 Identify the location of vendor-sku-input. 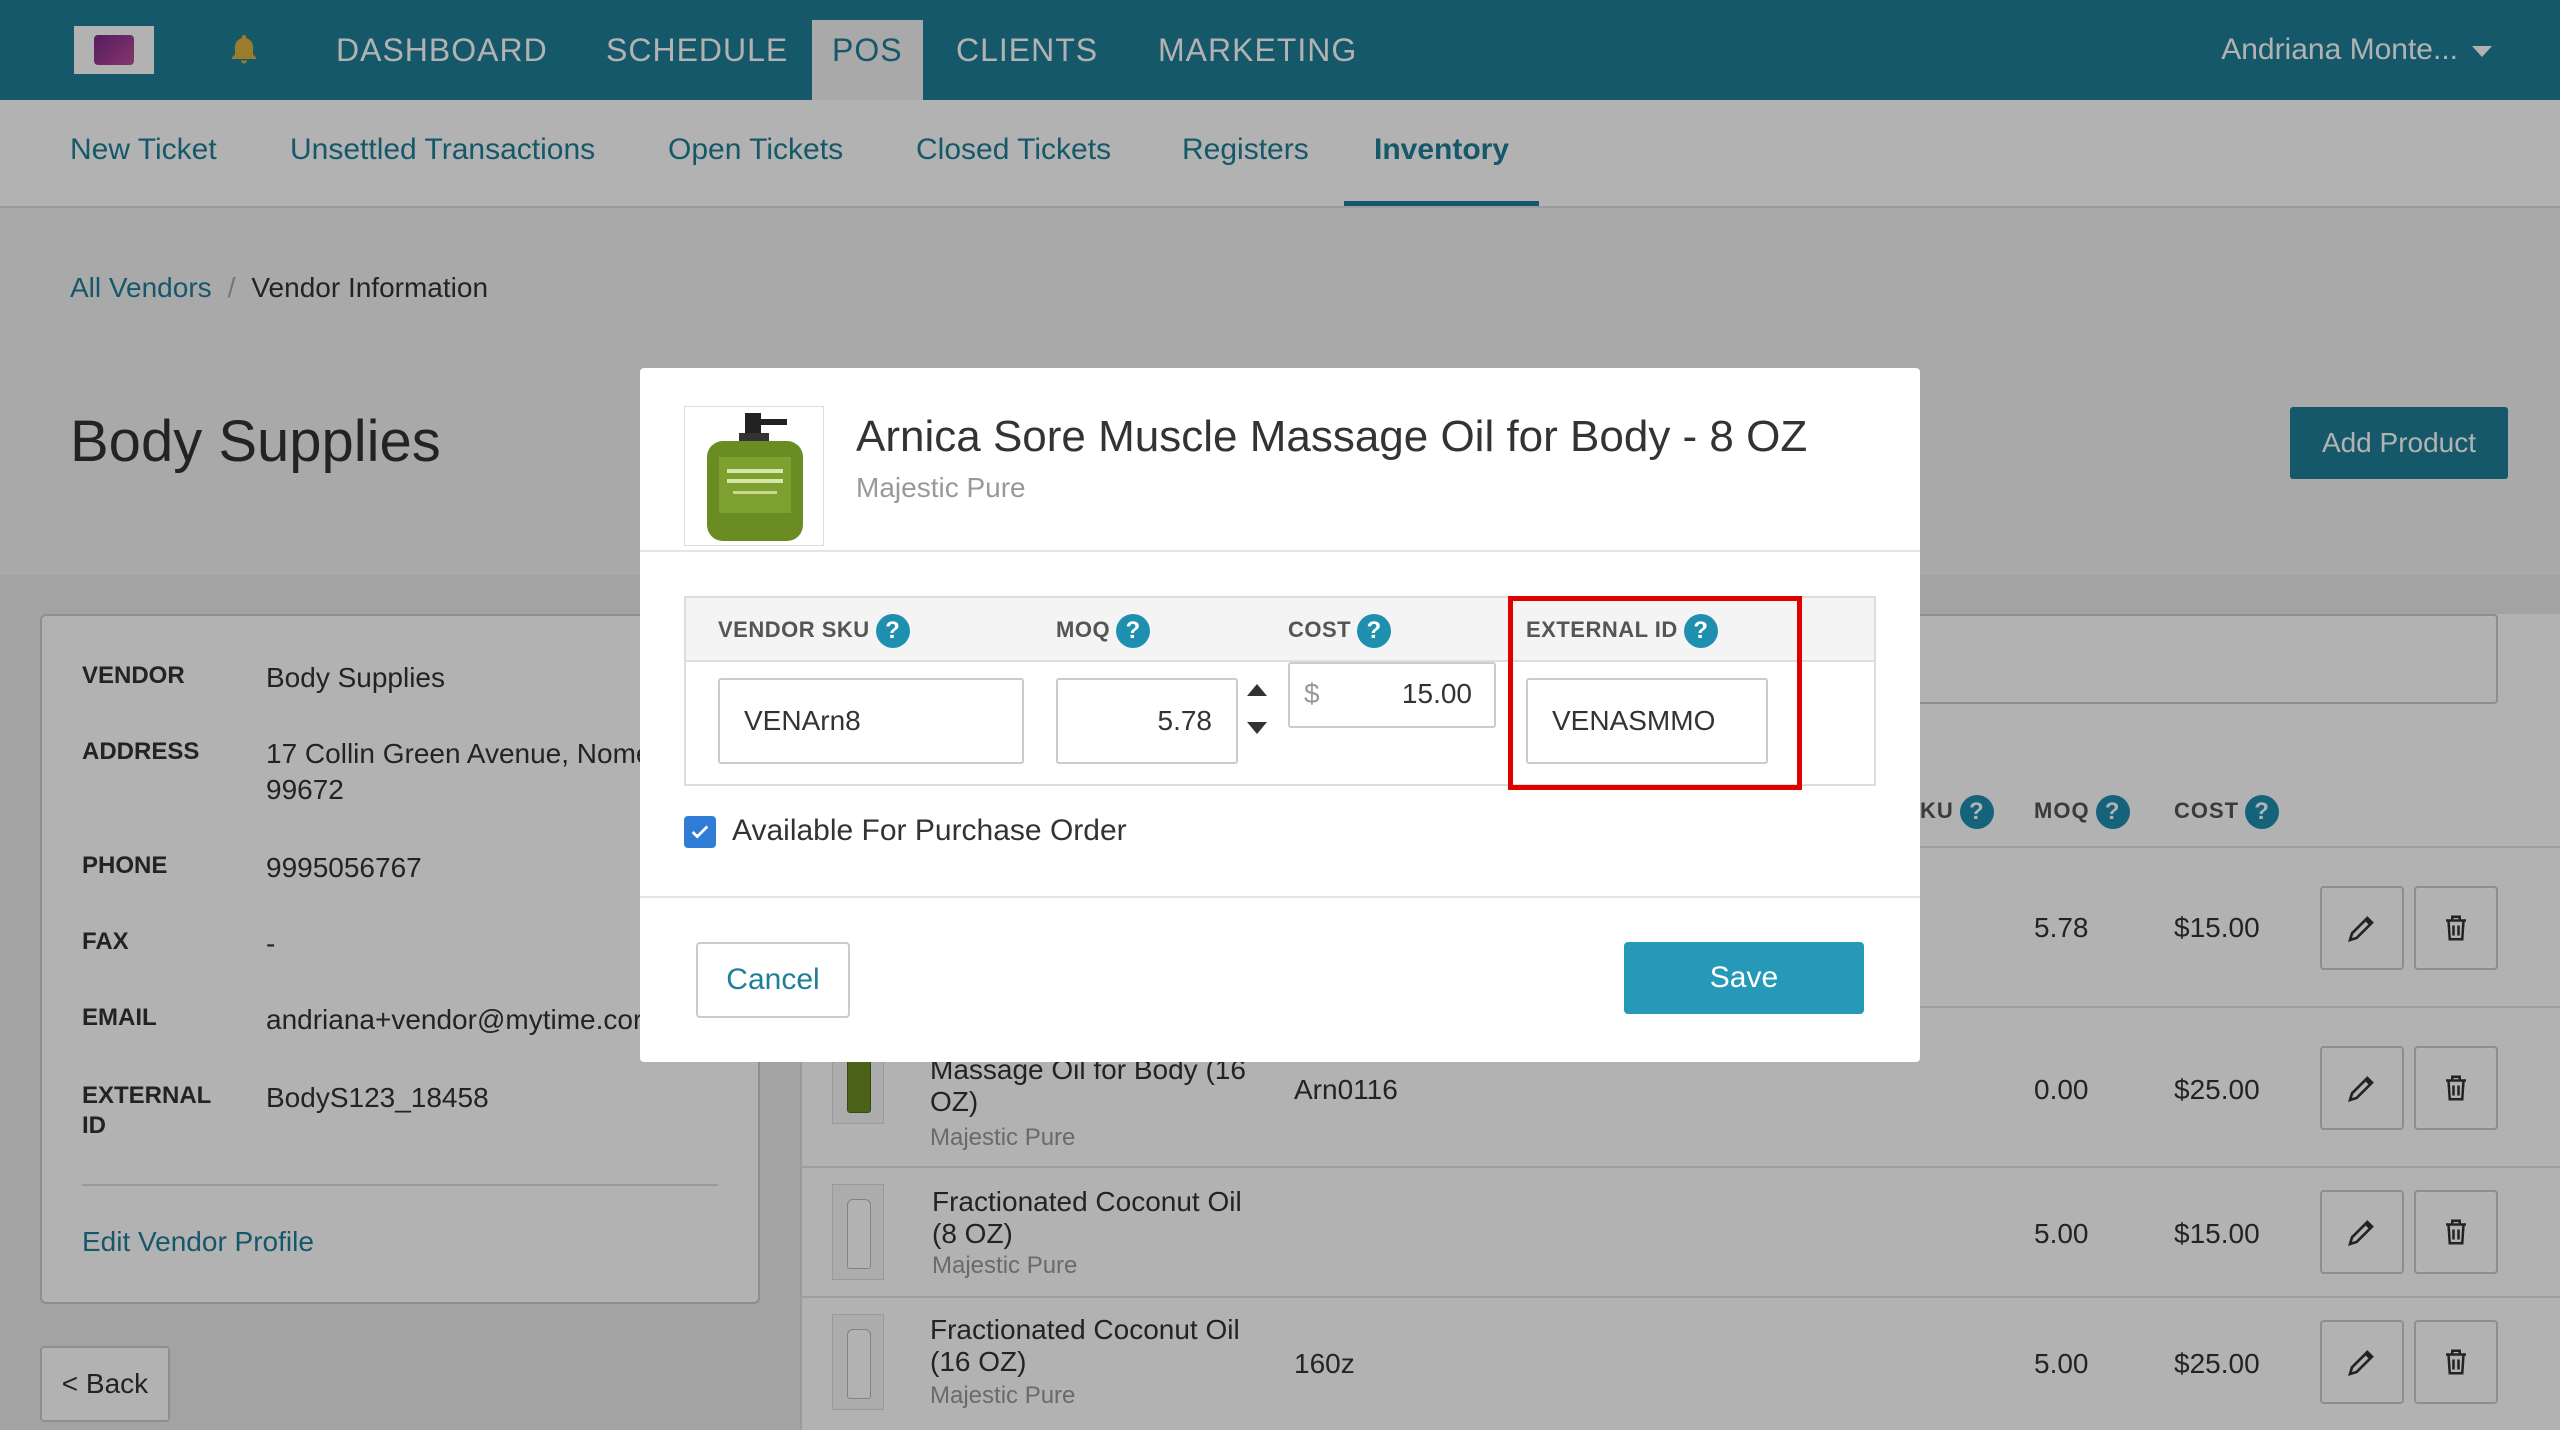
(871, 721).